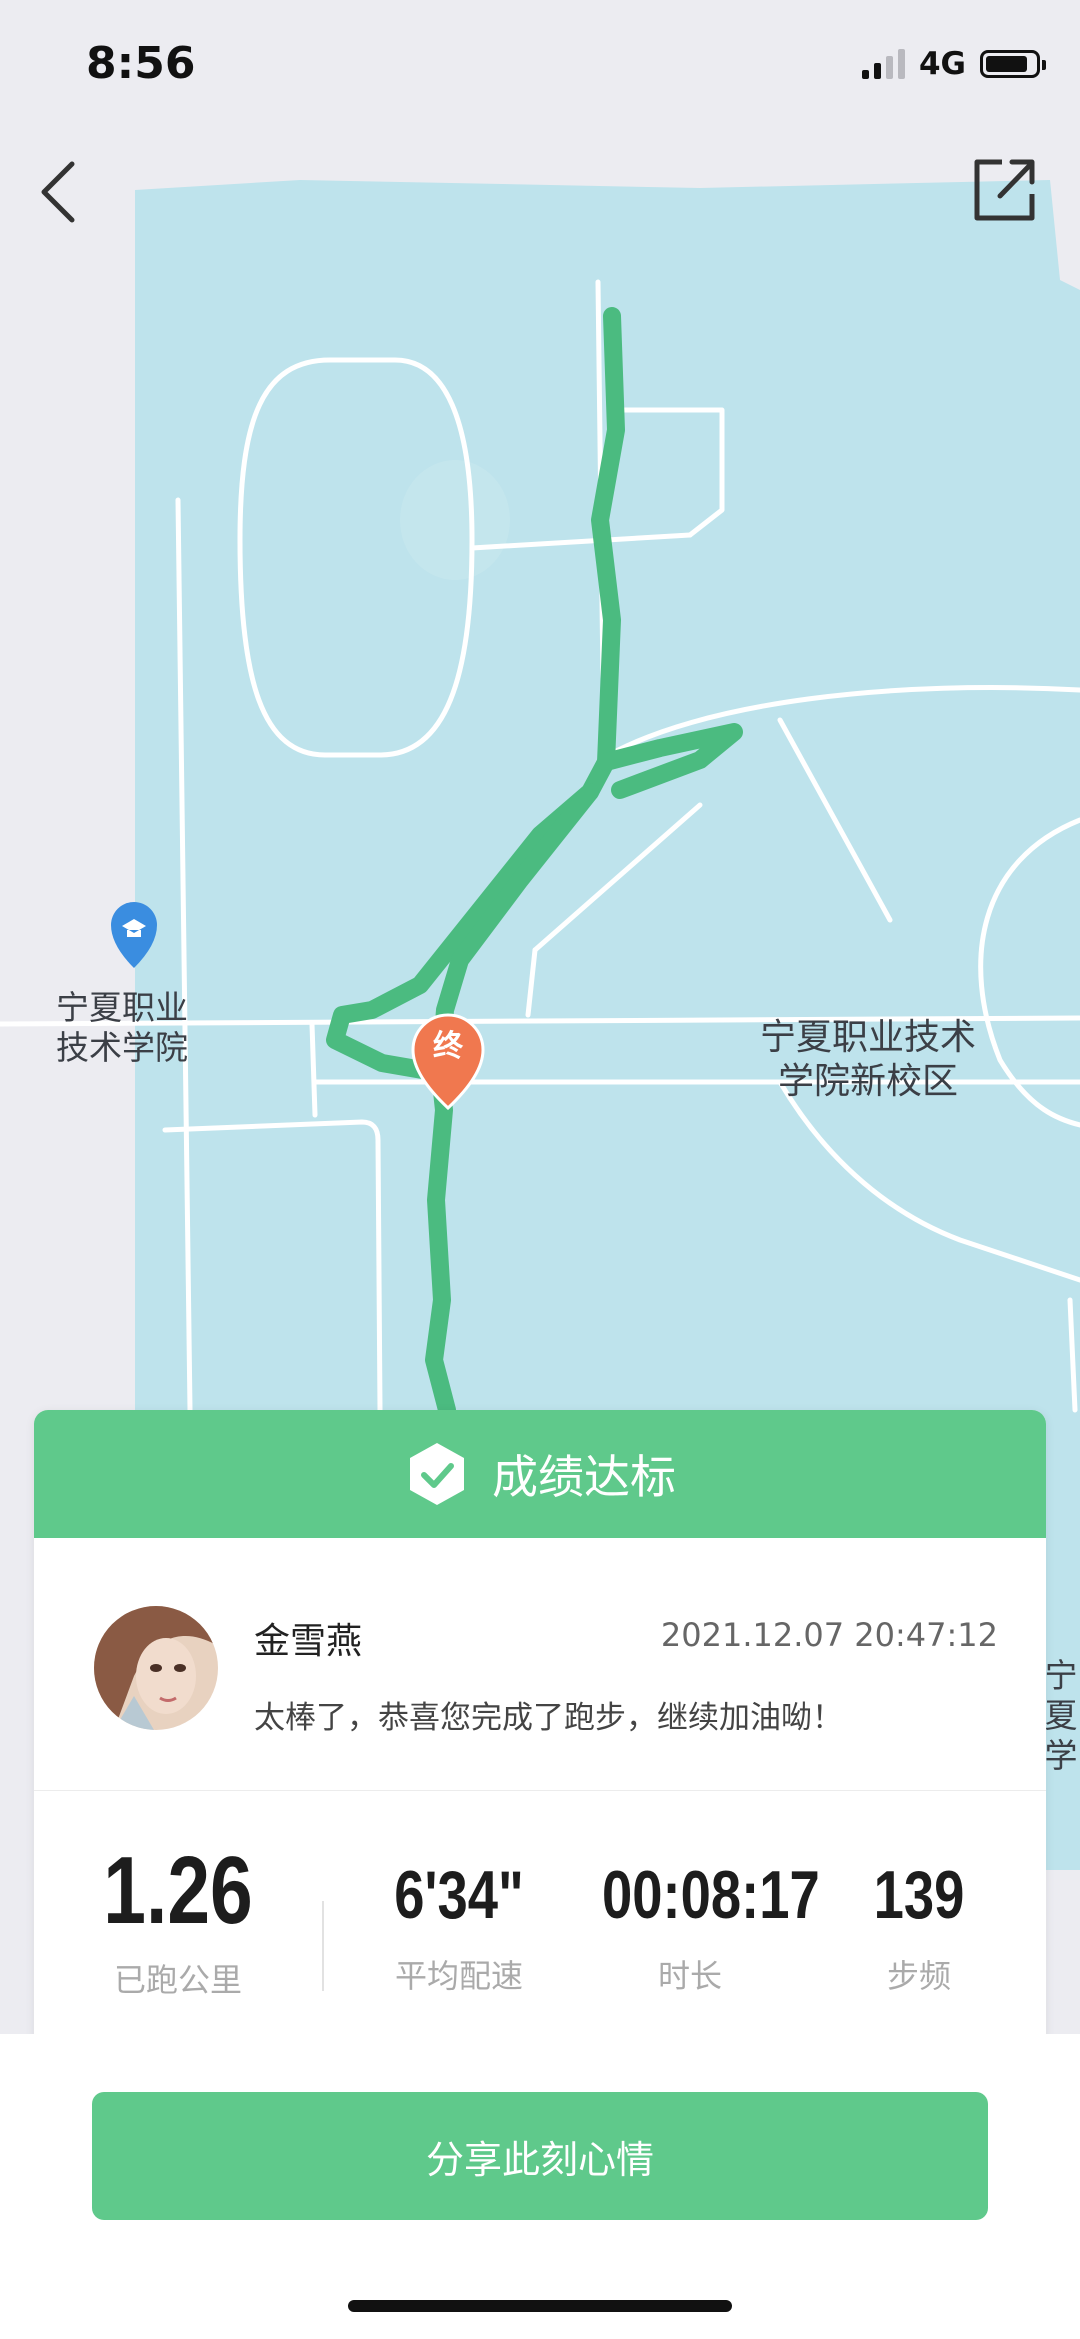 This screenshot has height=2339, width=1080. What do you see at coordinates (323, 1946) in the screenshot?
I see `stat-divider` at bounding box center [323, 1946].